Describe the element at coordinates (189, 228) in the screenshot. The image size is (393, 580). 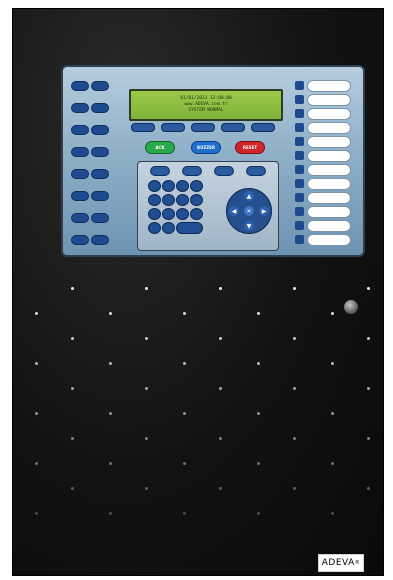
I see `enter-key` at that location.